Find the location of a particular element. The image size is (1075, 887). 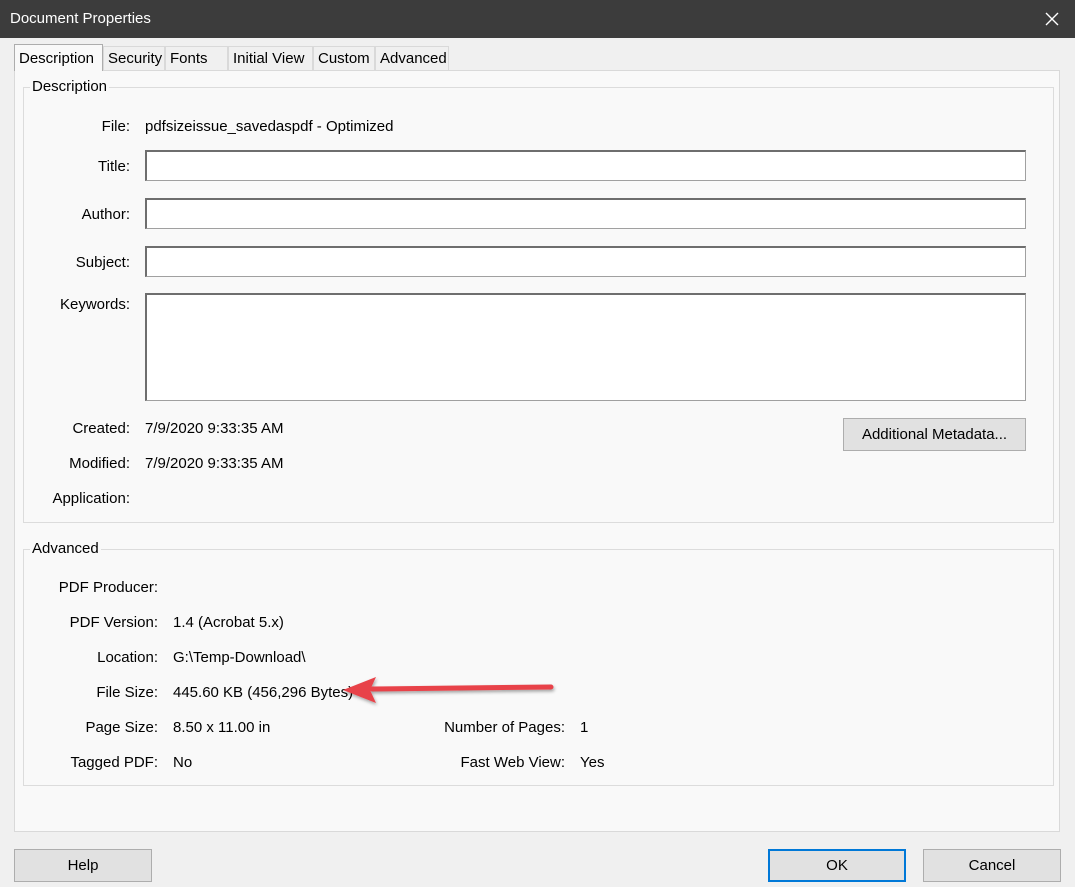

annotation-arrow is located at coordinates (448, 690).